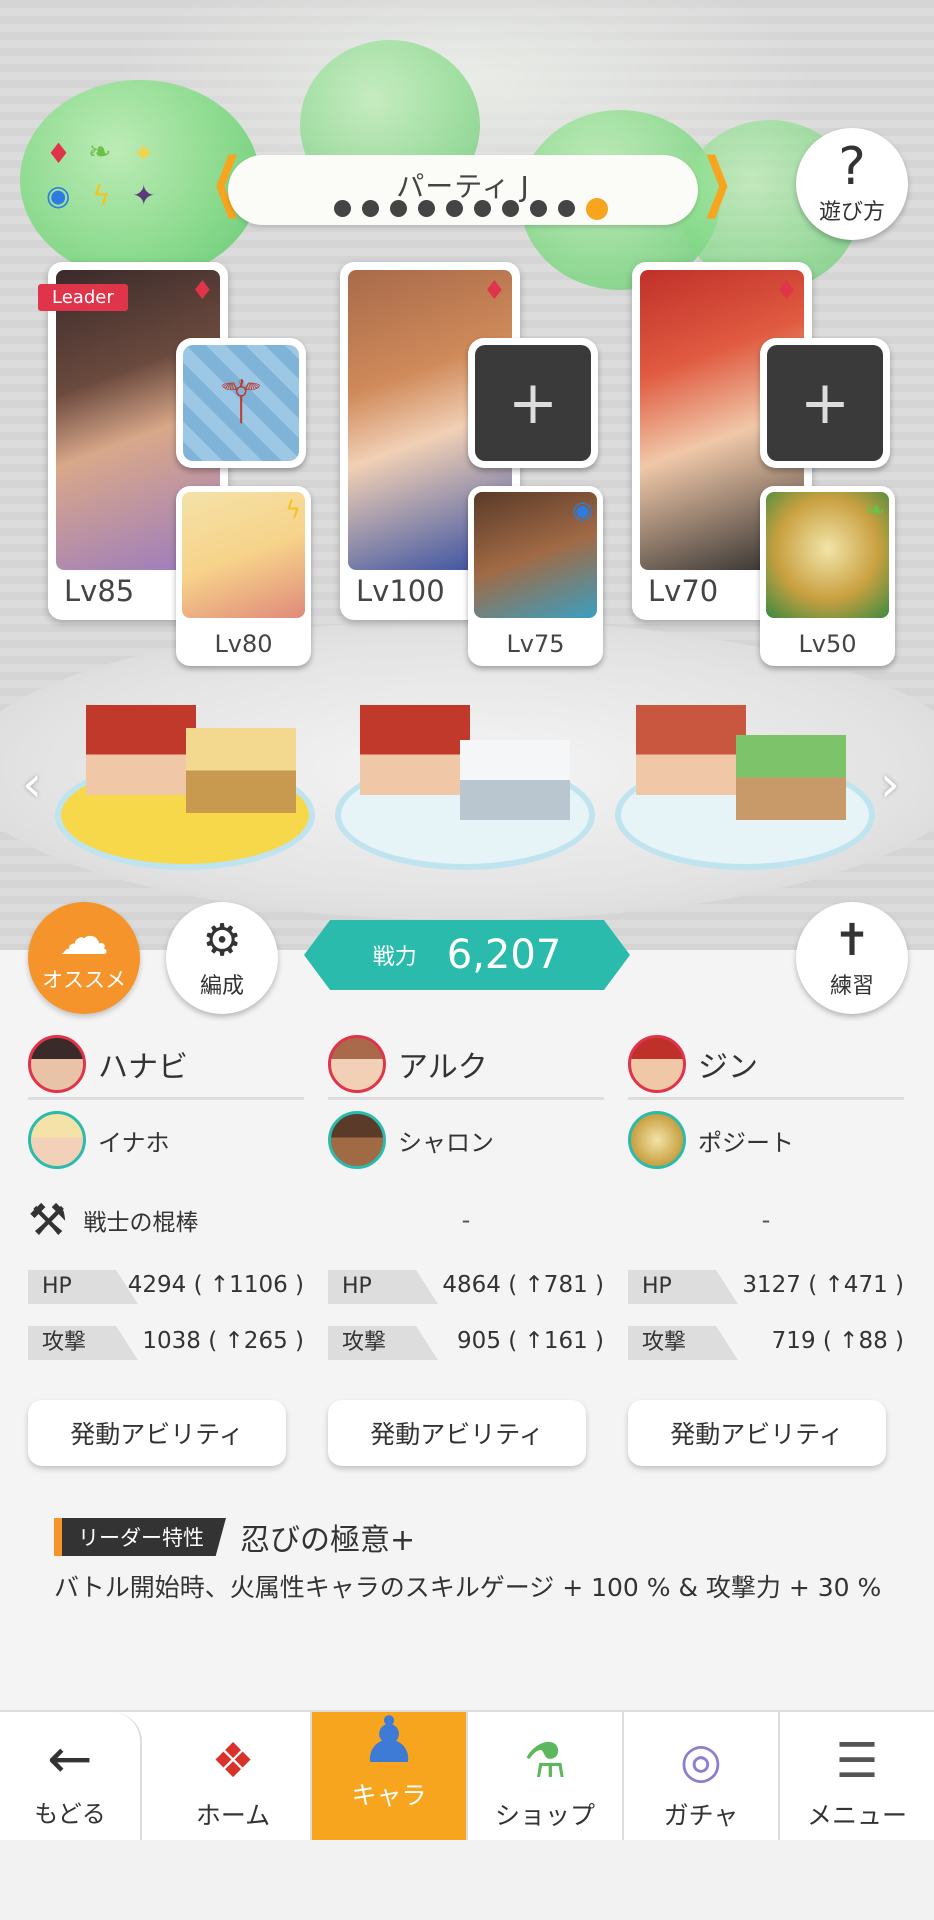  I want to click on sub-member-name: シャロン, so click(446, 1142).